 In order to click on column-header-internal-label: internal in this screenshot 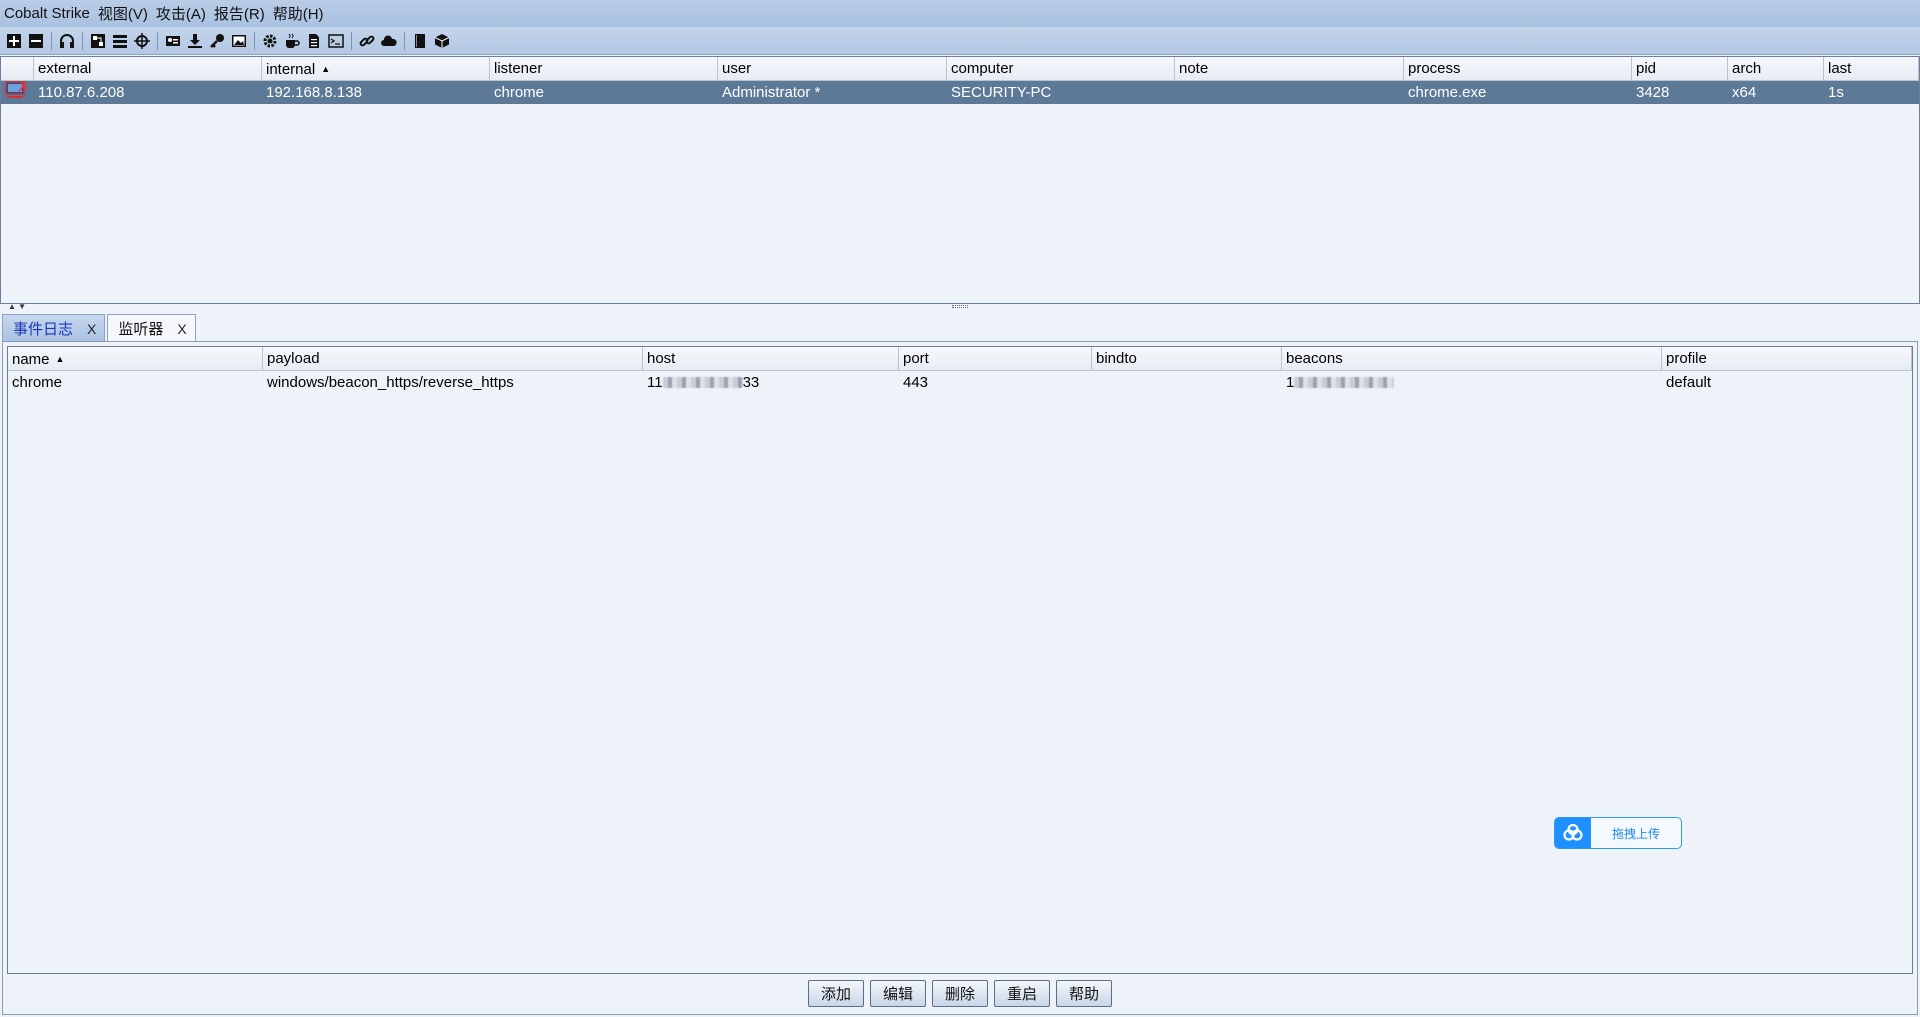, I will do `click(291, 69)`.